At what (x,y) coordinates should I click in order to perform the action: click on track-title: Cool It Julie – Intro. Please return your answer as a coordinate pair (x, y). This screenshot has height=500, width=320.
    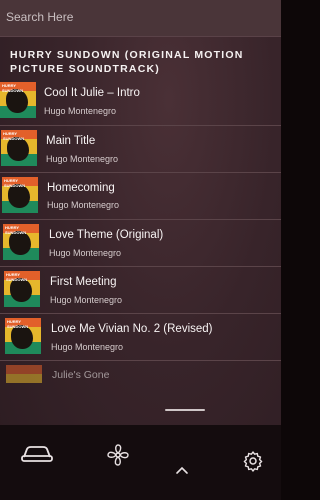
    Looking at the image, I should click on (92, 93).